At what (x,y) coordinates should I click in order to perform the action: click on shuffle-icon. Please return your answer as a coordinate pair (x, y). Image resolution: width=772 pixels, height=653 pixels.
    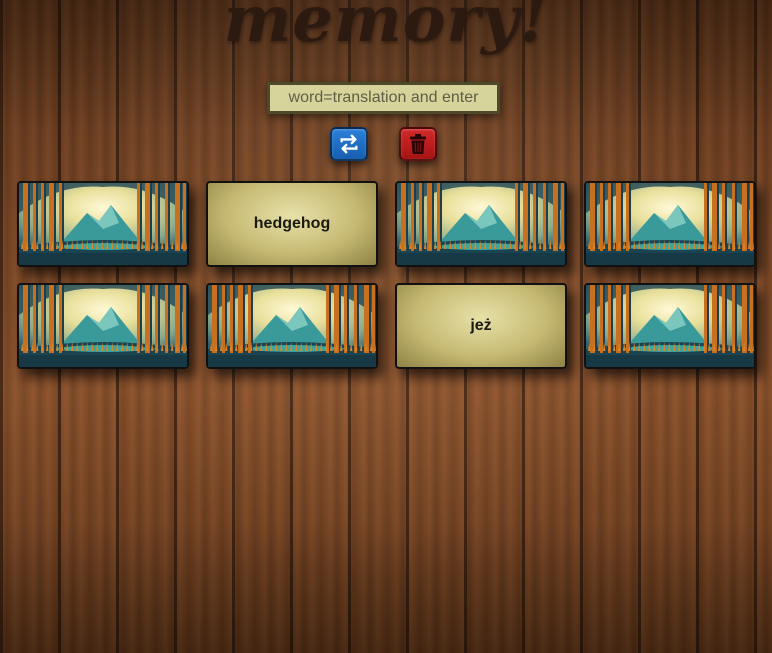
    Looking at the image, I should click on (349, 144).